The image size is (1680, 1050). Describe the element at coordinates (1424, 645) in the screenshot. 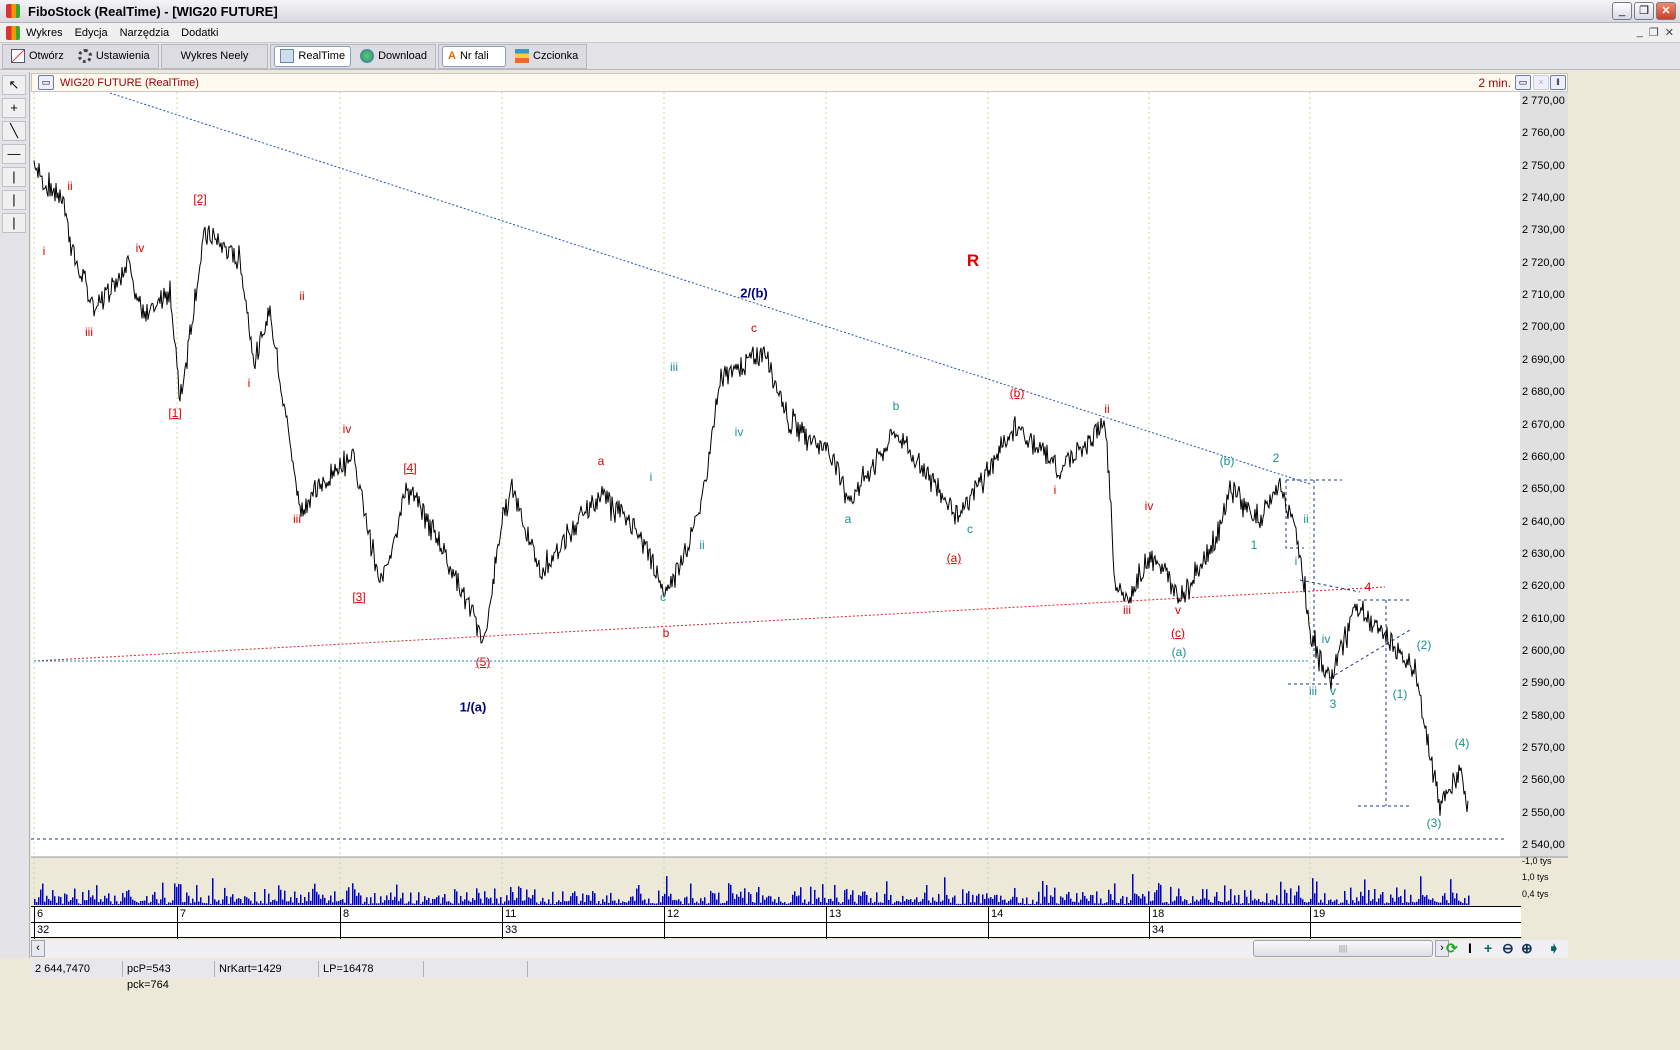

I see `wave-label: (2)` at that location.